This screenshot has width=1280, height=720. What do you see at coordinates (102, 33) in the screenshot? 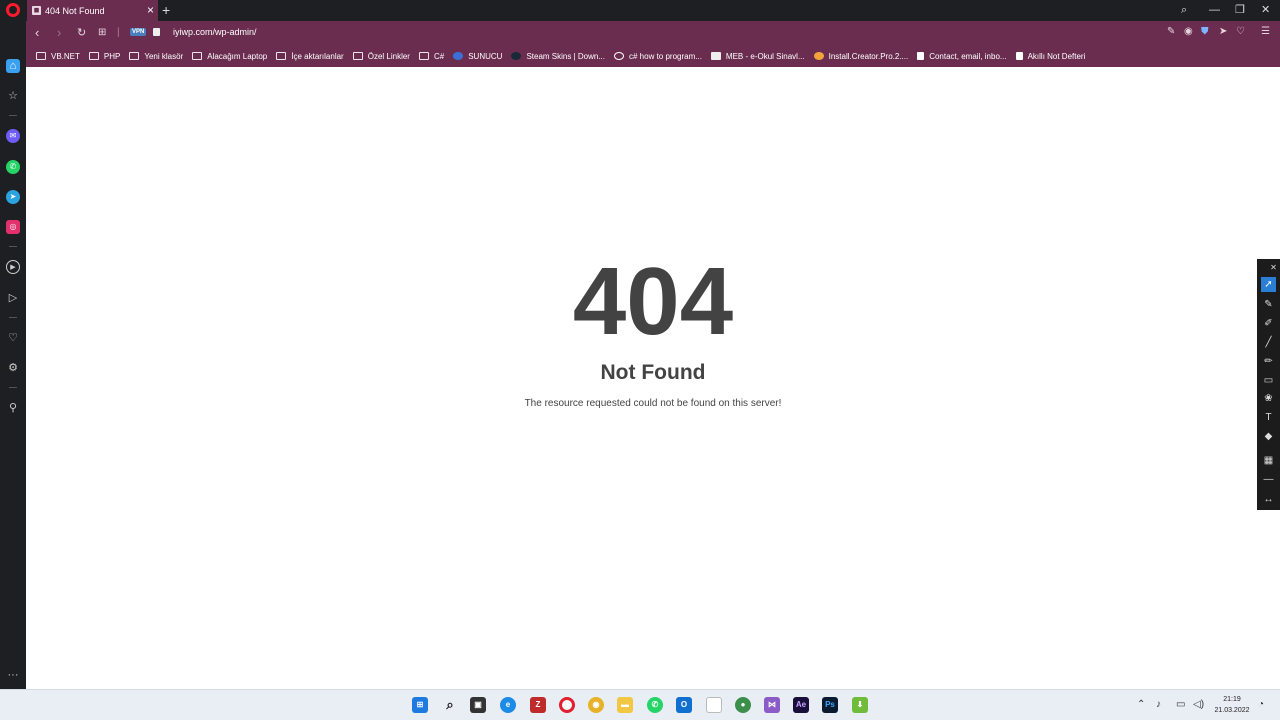
I see `speed-dial-icon: ⊞` at bounding box center [102, 33].